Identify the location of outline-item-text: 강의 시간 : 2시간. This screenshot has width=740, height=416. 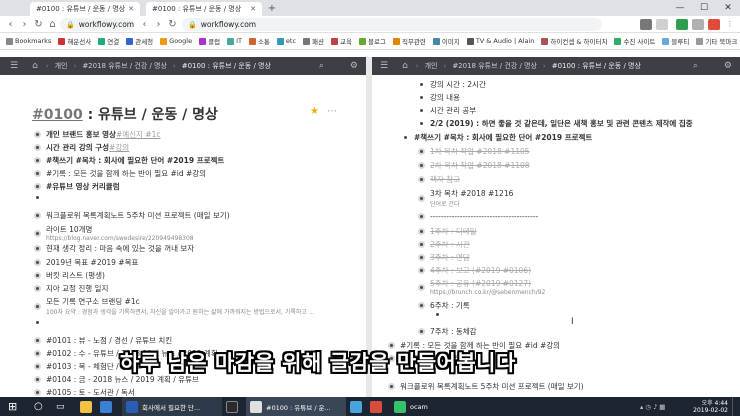
(458, 84).